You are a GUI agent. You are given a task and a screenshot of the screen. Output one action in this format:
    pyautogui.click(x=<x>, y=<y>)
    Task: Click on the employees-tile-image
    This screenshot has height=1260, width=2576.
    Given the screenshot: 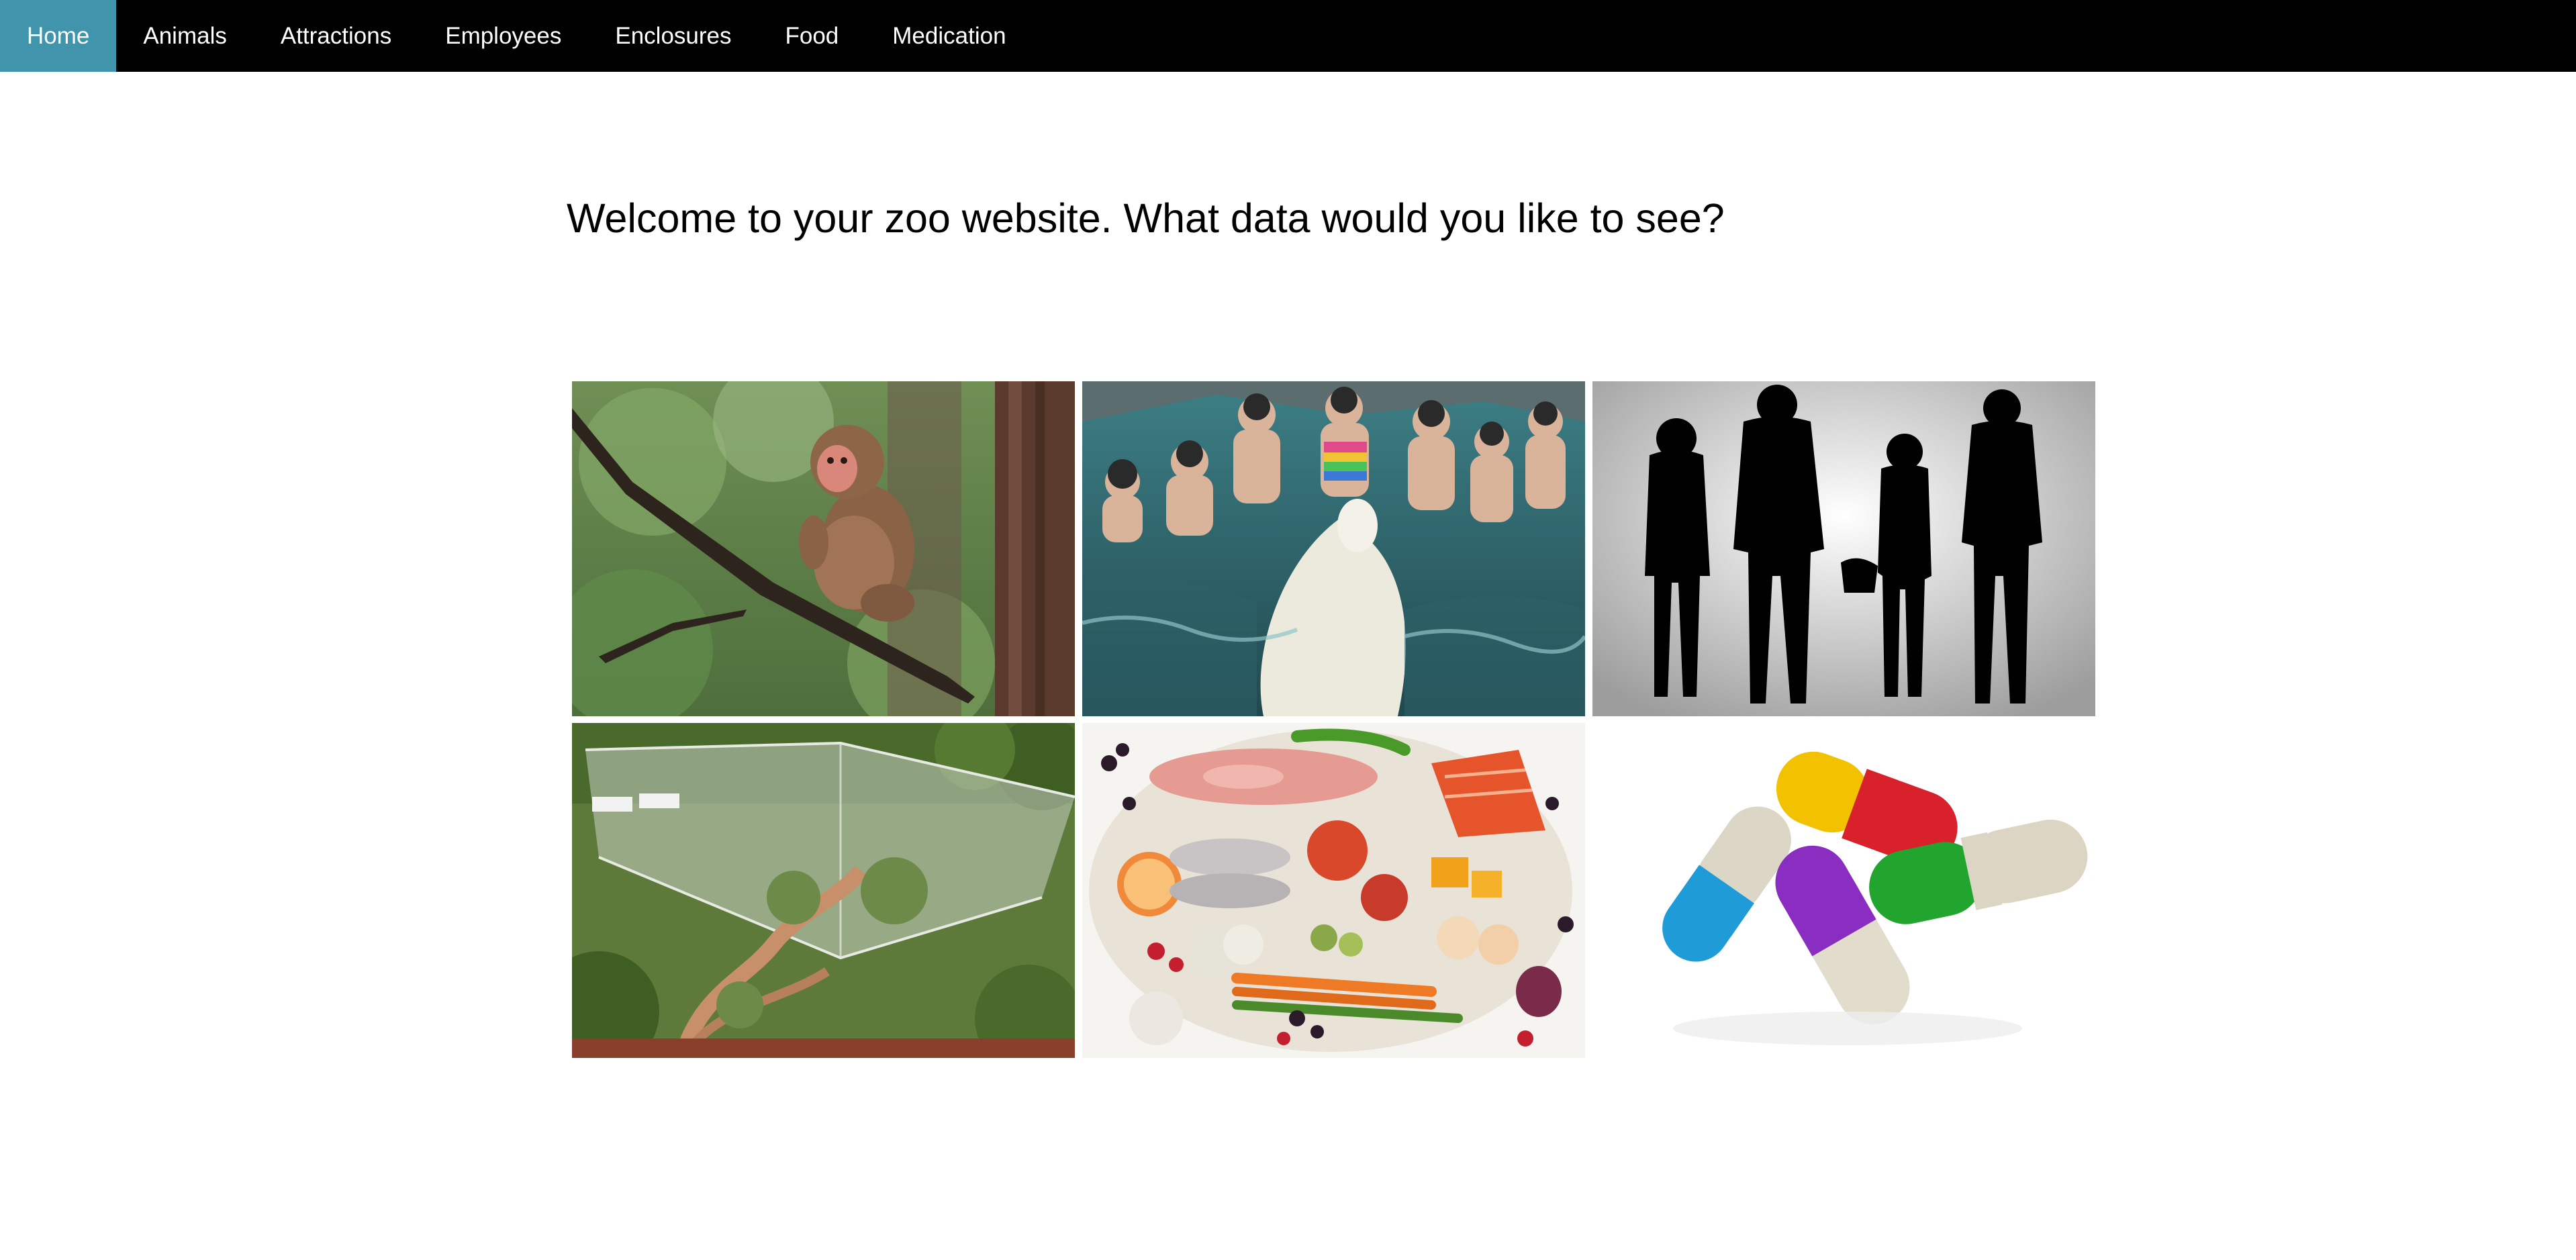 What is the action you would take?
    pyautogui.click(x=1843, y=548)
    